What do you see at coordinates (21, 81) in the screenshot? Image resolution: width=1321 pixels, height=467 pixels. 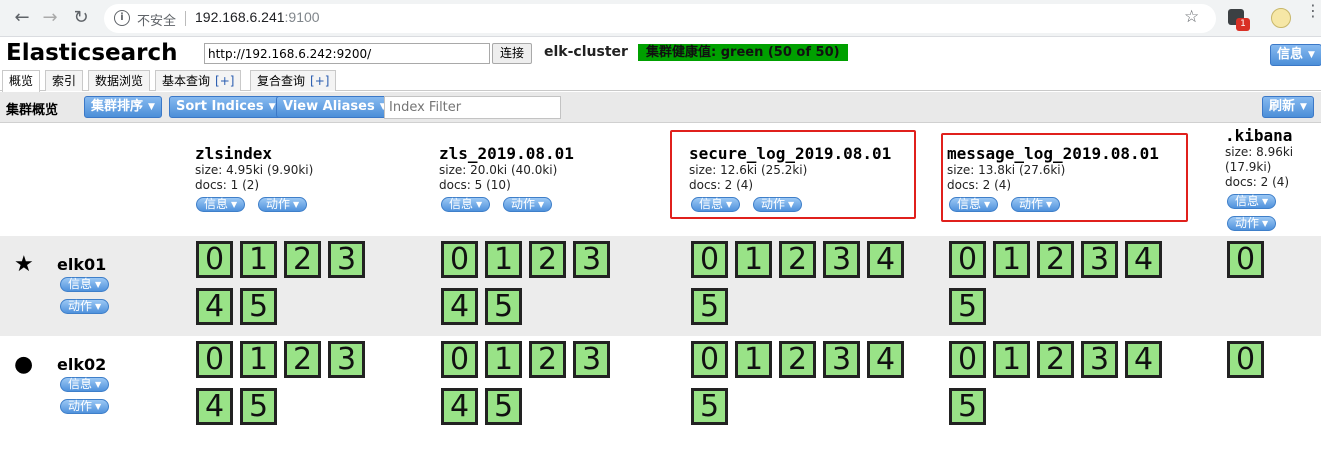 I see `tab-overview: 概览` at bounding box center [21, 81].